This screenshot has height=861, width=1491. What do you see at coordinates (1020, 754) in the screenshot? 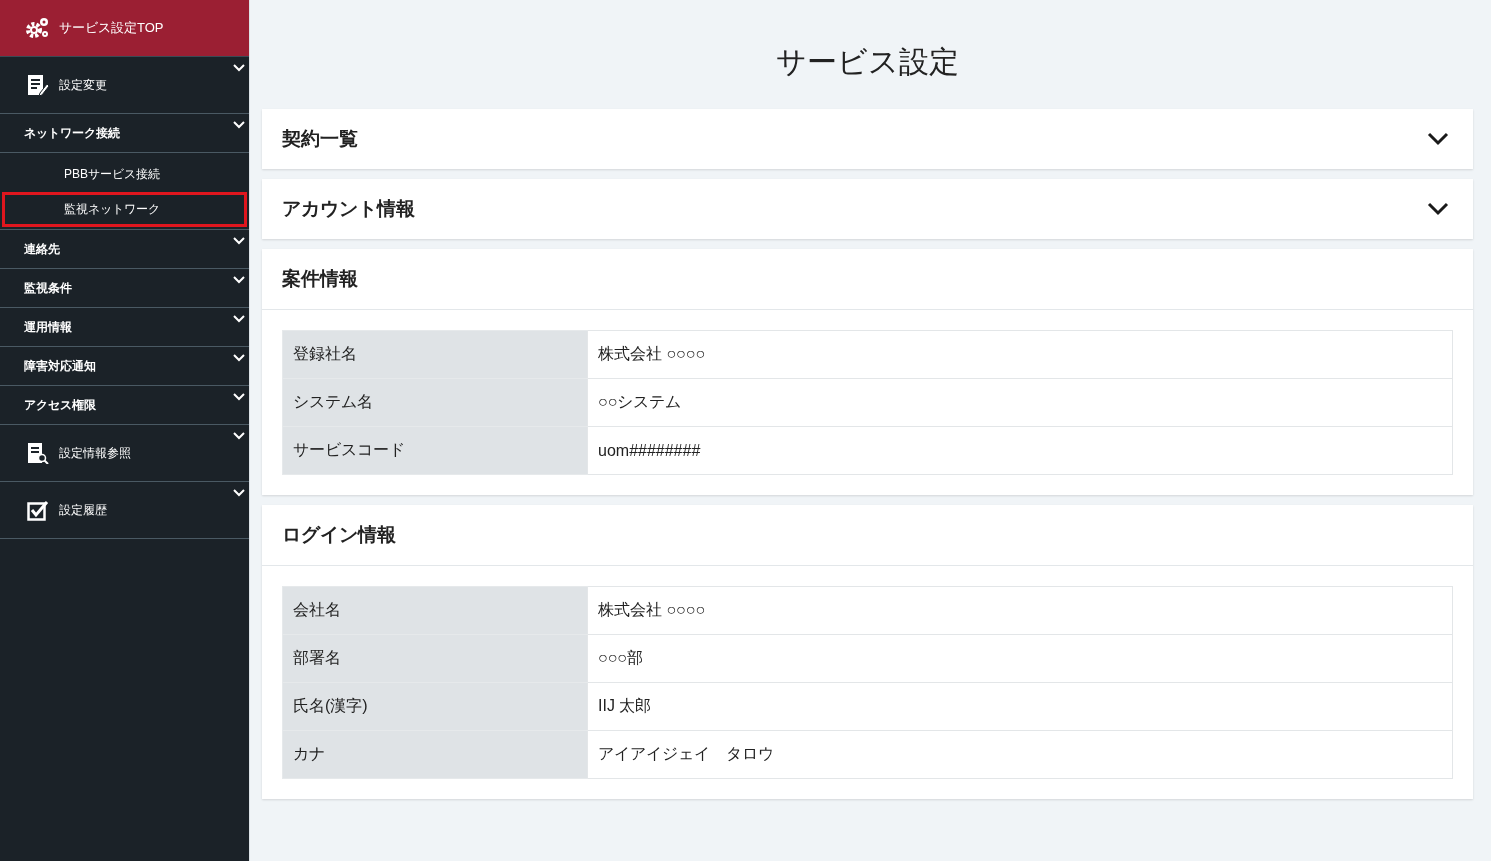
I see `table-cell: アイアイジェイ タロウ` at bounding box center [1020, 754].